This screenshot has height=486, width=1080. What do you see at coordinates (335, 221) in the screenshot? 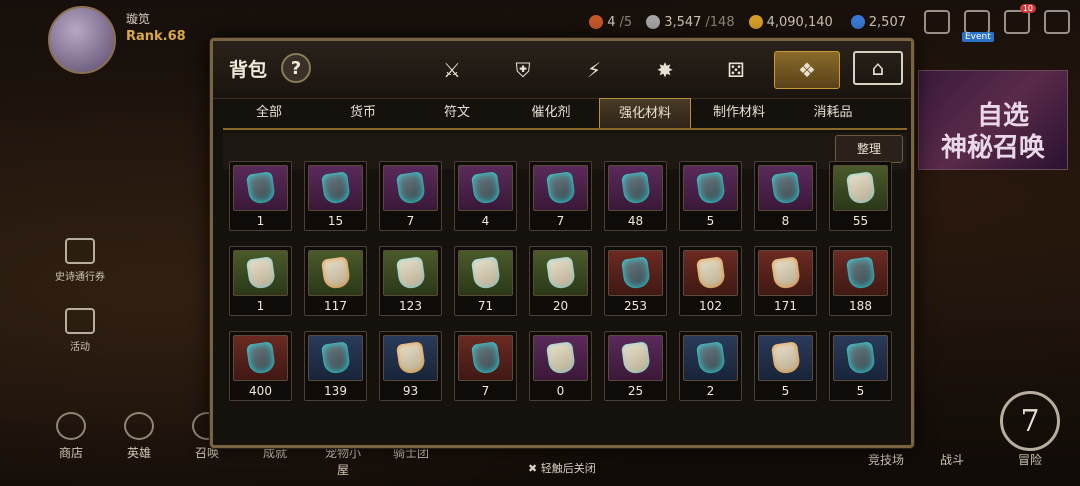
I see `item-quantity: 15` at bounding box center [335, 221].